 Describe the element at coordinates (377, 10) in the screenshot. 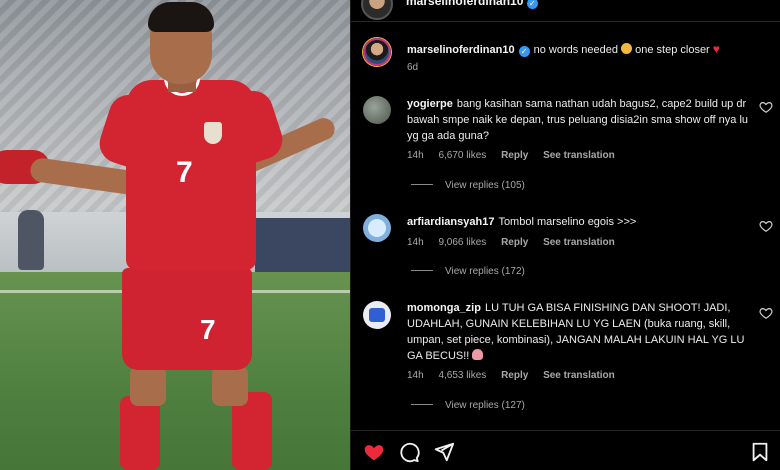

I see `header-avatar` at that location.